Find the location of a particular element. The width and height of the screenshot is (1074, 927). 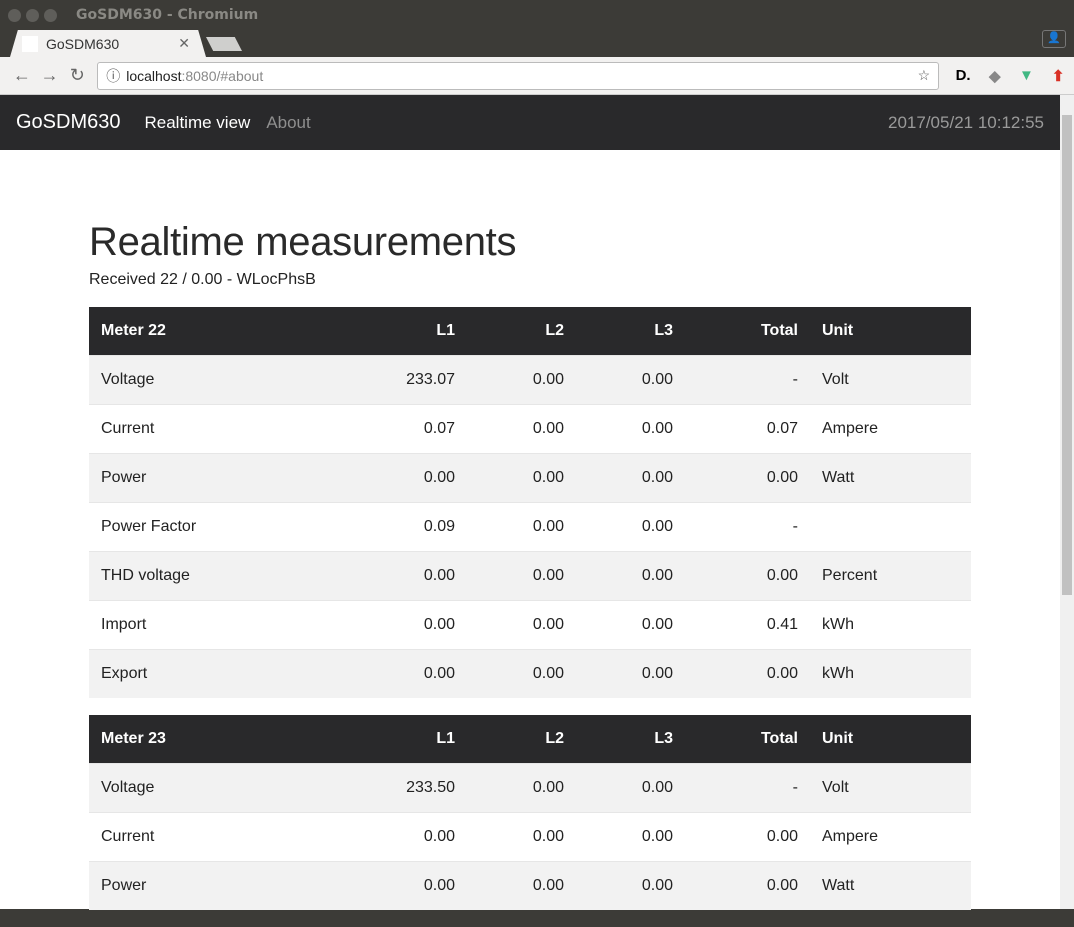

browser-tab: GoSDM630 ✕ is located at coordinates (108, 43).